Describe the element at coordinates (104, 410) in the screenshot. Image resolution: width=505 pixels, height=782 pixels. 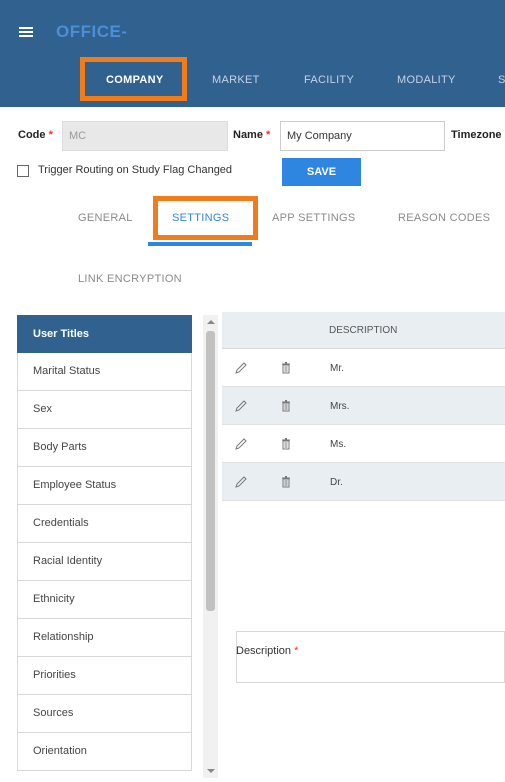
I see `list-item-sex: Sex` at that location.